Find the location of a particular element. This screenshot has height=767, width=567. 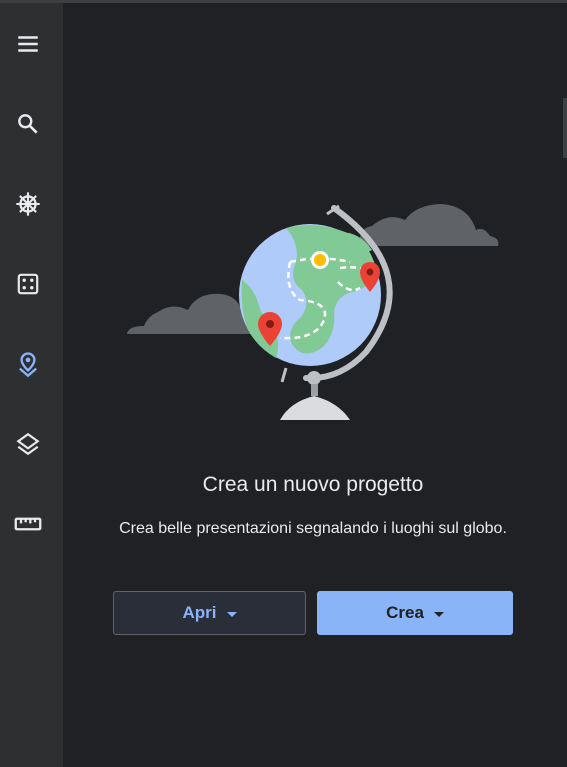

voyager-button is located at coordinates (28, 204).